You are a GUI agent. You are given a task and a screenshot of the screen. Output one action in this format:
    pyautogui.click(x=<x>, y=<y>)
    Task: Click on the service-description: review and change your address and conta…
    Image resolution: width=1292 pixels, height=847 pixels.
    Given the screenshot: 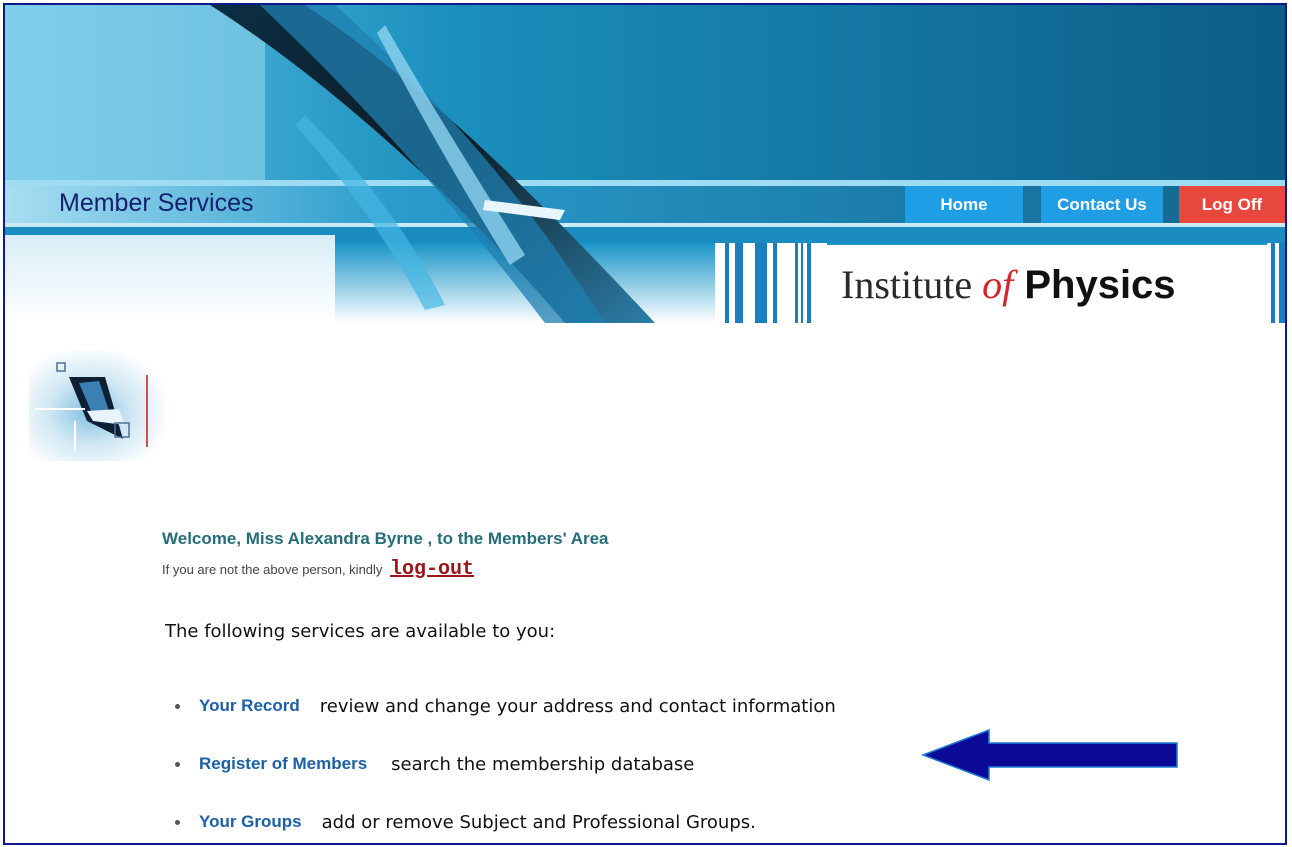 What is the action you would take?
    pyautogui.click(x=577, y=706)
    